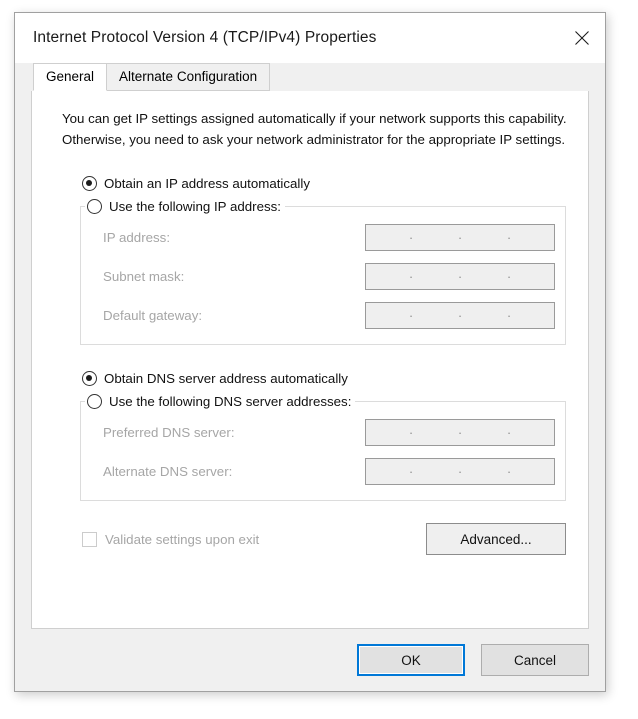 The height and width of the screenshot is (719, 638). I want to click on radio-use-following-ip-indicator, so click(94, 206).